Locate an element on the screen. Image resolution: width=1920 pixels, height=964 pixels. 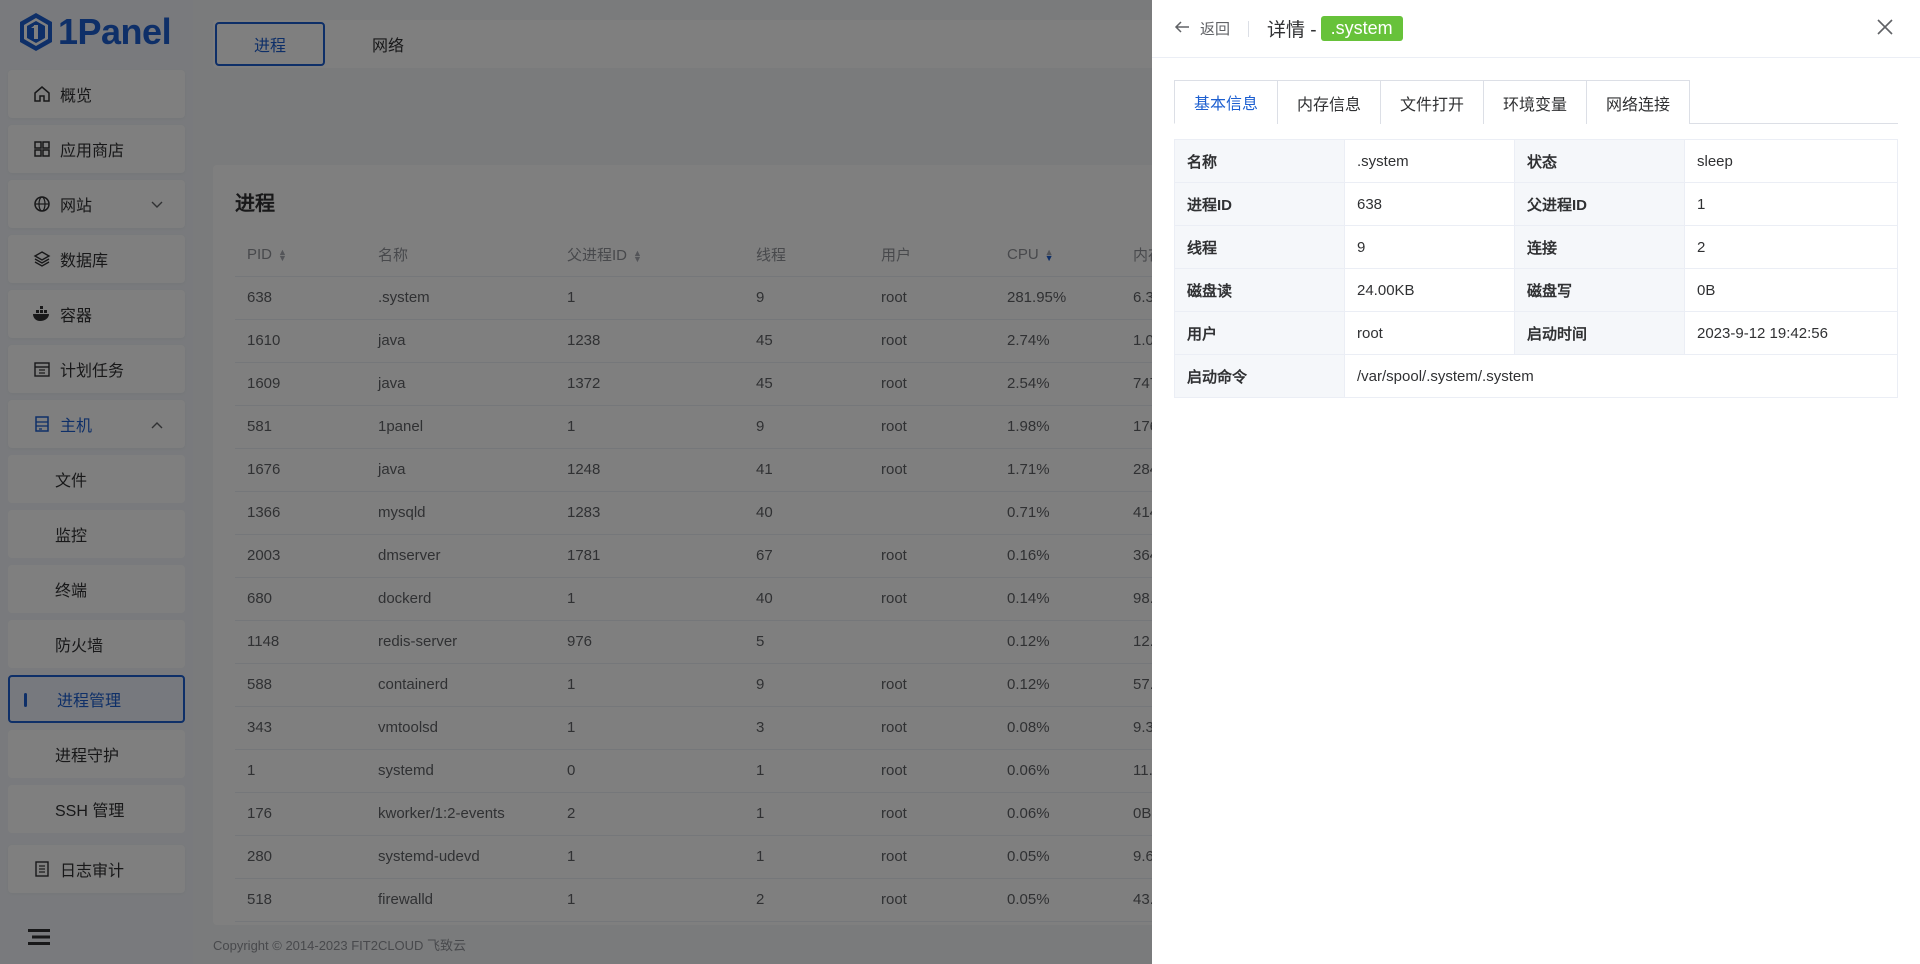
info-row: 磁盘读 24.00KB 磁盘写 0B is located at coordinates (1536, 290).